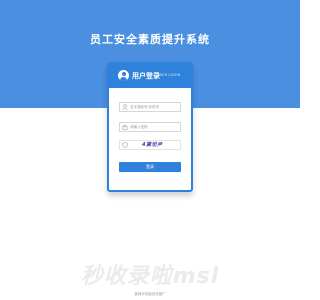 This screenshot has height=300, width=320. I want to click on login-button: 登录, so click(150, 167).